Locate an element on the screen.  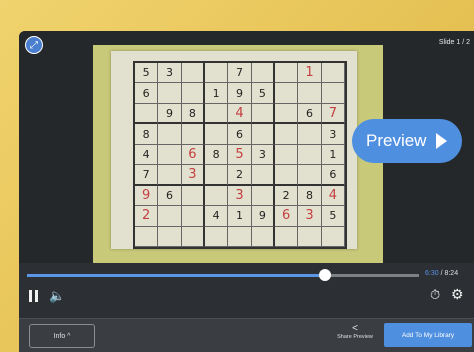
preview-button: Preview is located at coordinates (407, 141).